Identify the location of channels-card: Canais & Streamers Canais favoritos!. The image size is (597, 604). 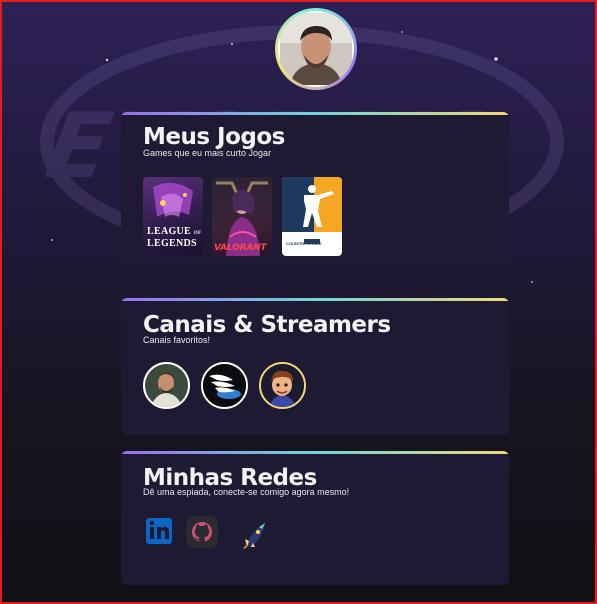
(315, 366).